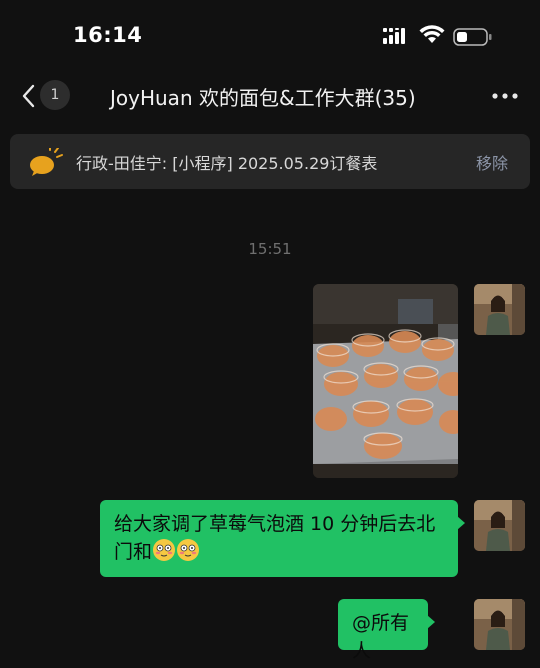  What do you see at coordinates (282, 538) in the screenshot?
I see `text-message-bubble: 给大家调了草莓气泡酒 10 分钟后去北门和` at bounding box center [282, 538].